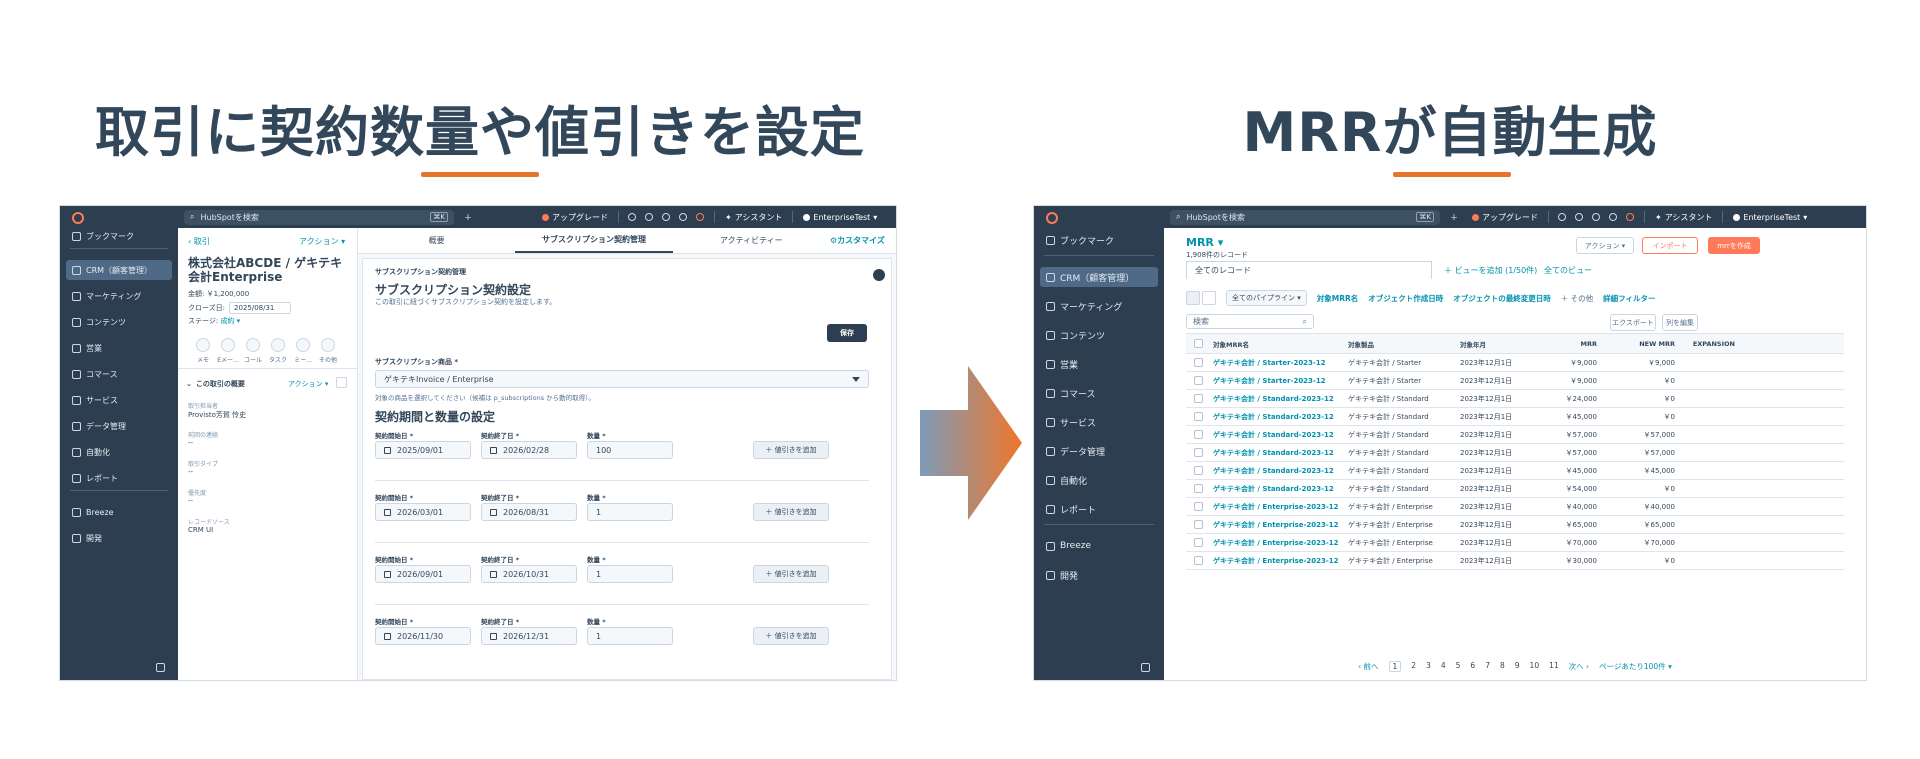 The width and height of the screenshot is (1920, 759). What do you see at coordinates (308, 384) in the screenshot?
I see `summary-actions-menu: アクション ▾` at bounding box center [308, 384].